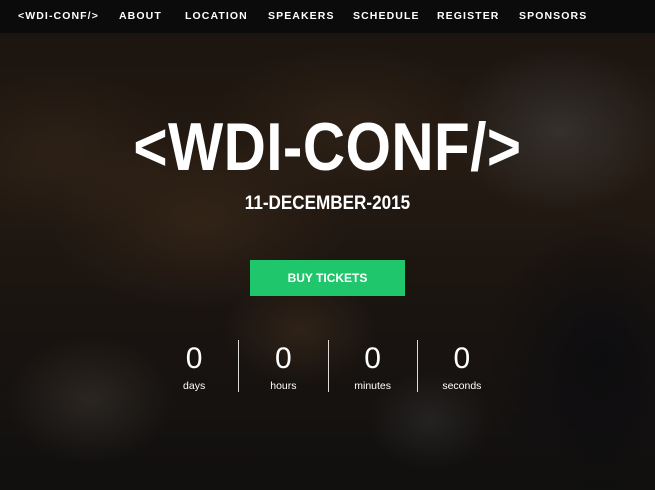  I want to click on nav-link-location: LOCATION, so click(216, 16).